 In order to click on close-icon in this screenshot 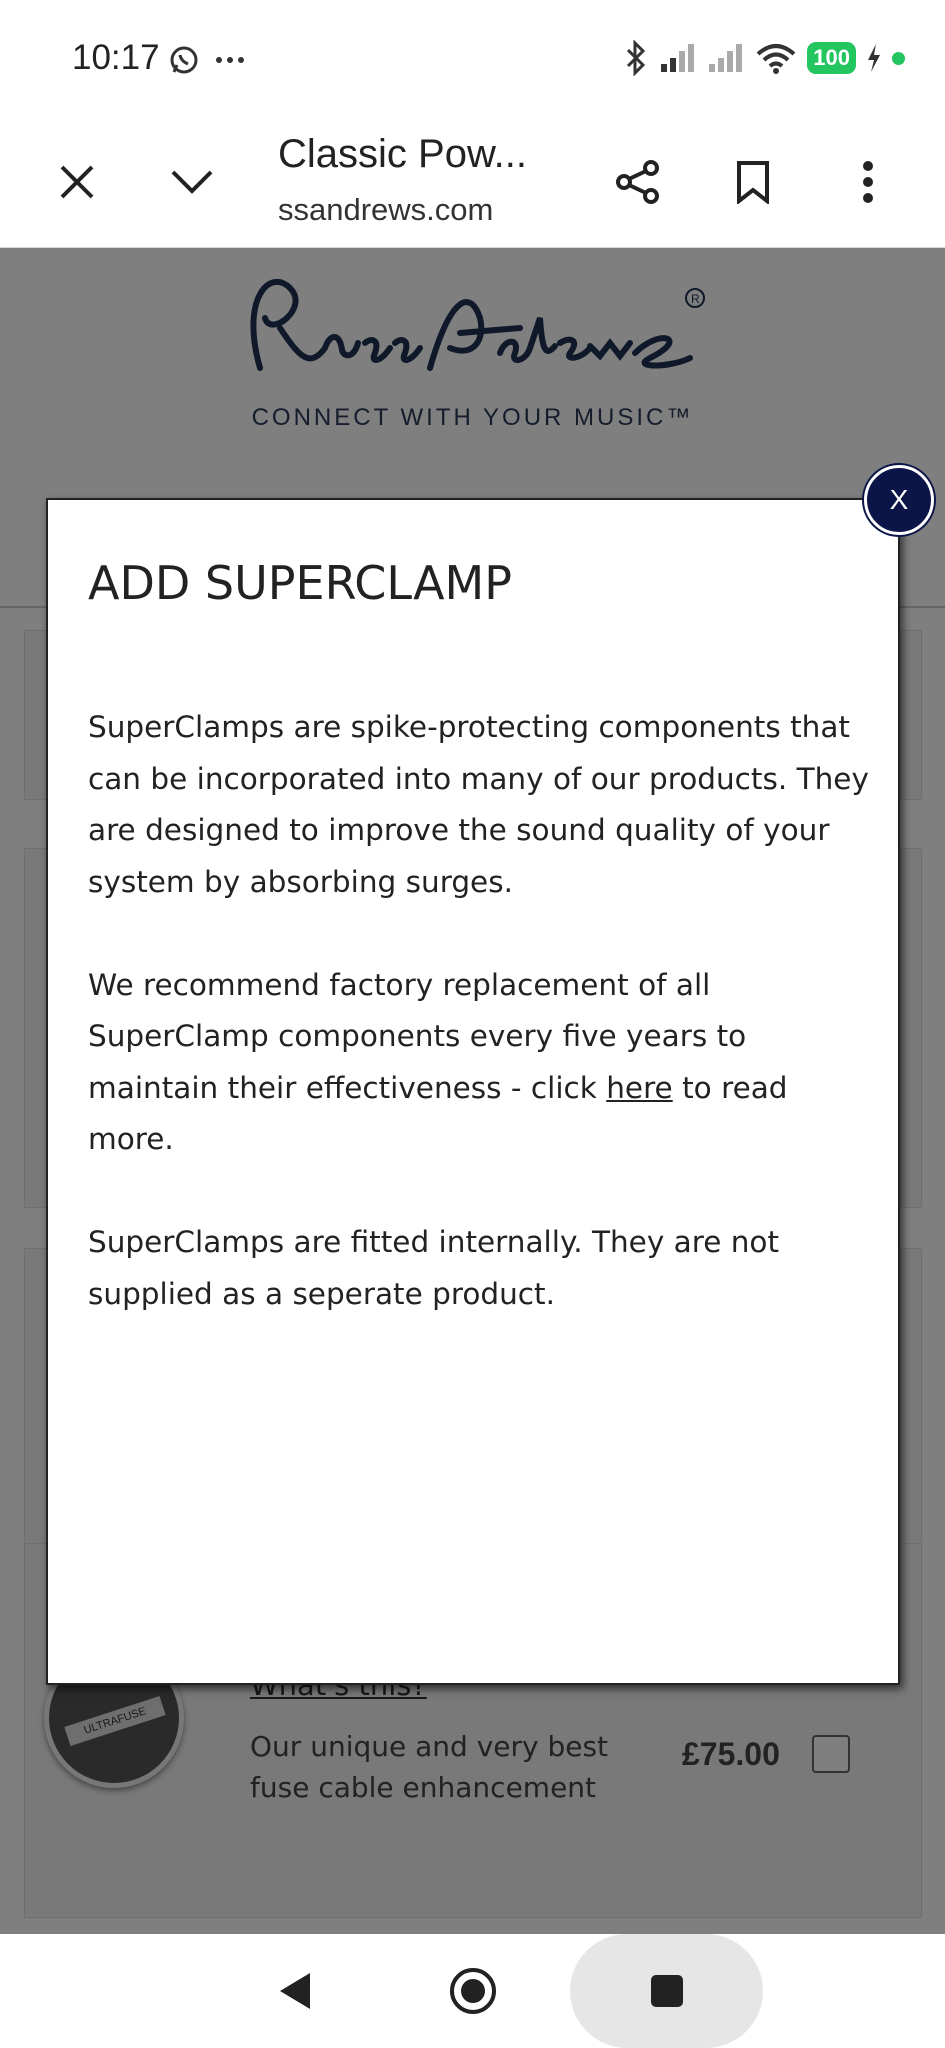, I will do `click(77, 182)`.